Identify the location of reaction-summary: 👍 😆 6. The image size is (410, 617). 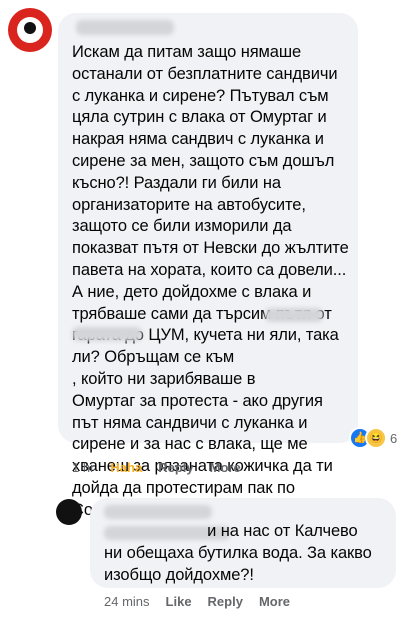
(373, 438).